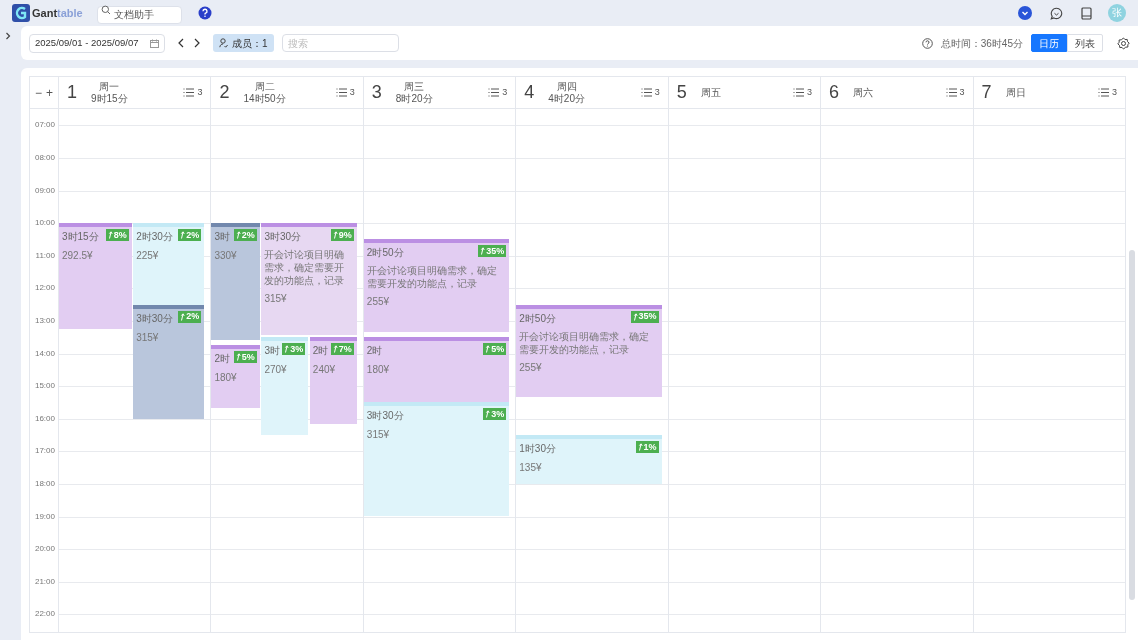  Describe the element at coordinates (95, 276) in the screenshot. I see `event-card: 3时15分 8% 292.5¥` at that location.